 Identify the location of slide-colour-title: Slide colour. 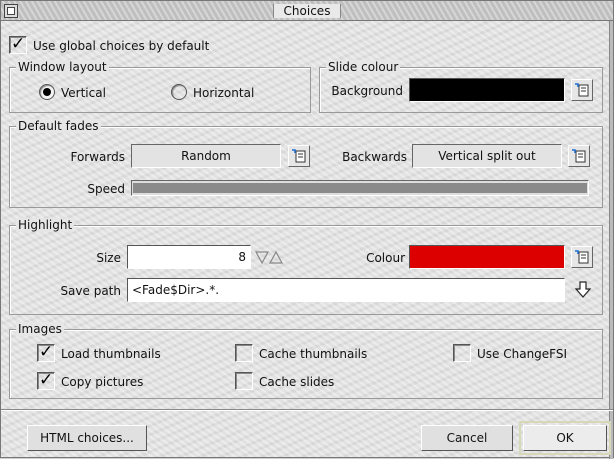
(363, 67).